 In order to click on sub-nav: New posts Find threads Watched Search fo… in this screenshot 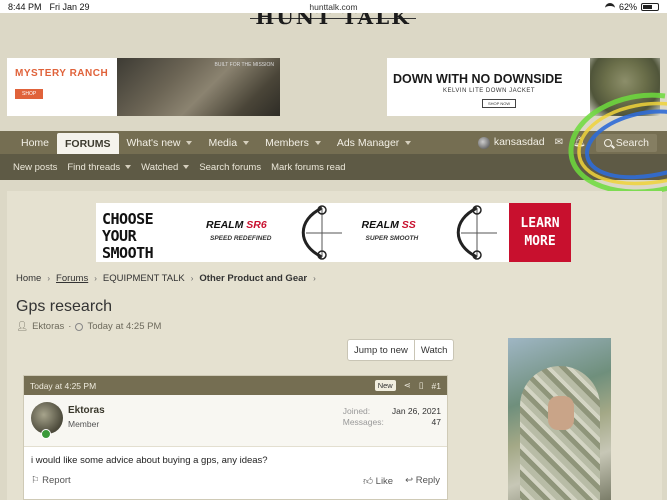, I will do `click(333, 167)`.